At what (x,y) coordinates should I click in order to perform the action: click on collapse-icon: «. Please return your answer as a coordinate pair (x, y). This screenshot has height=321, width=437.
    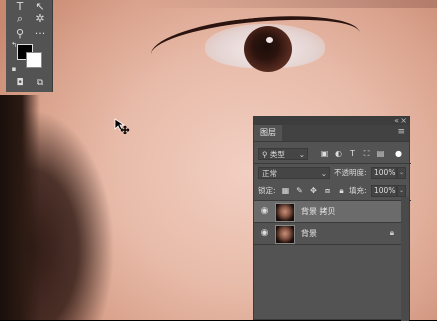
    Looking at the image, I should click on (396, 120).